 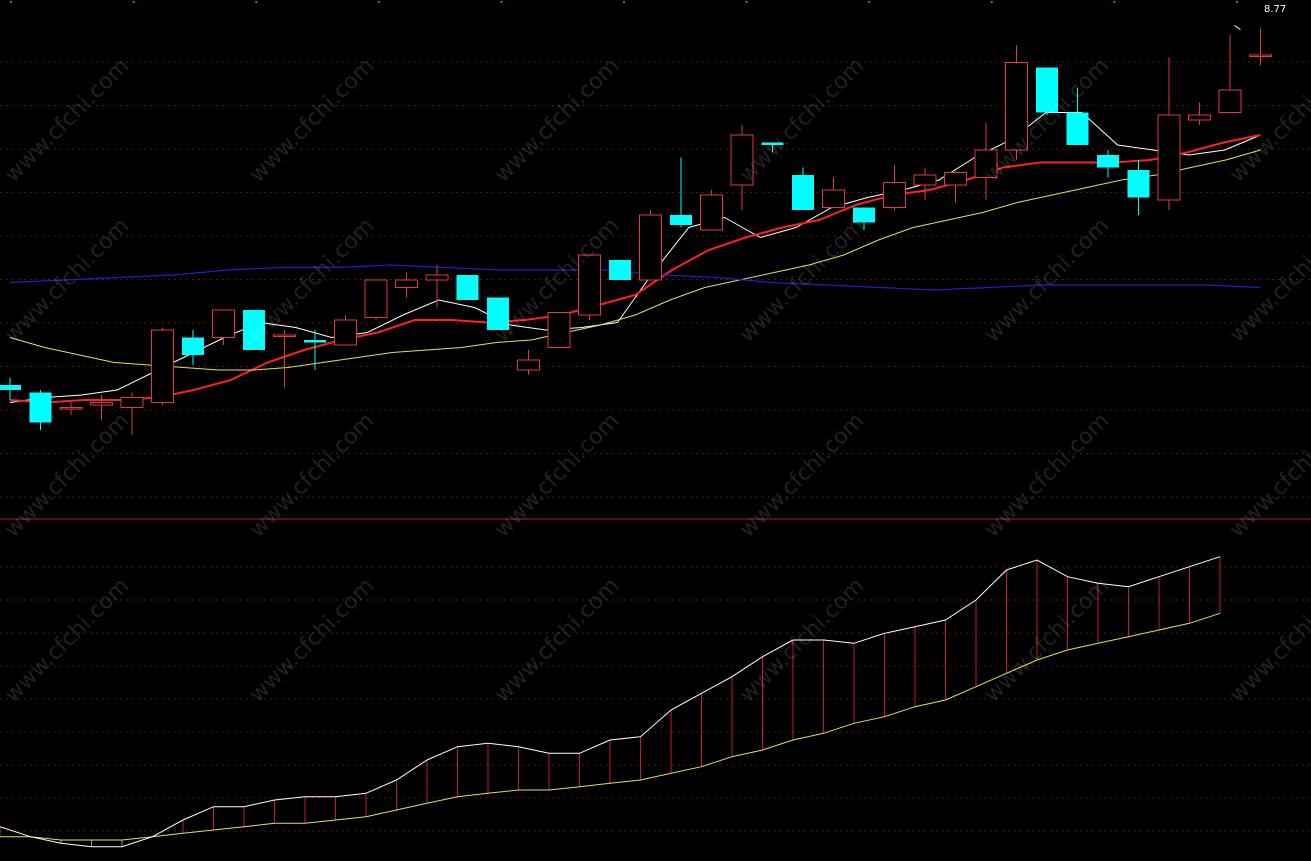 I want to click on ma-line-blue, so click(x=635, y=277).